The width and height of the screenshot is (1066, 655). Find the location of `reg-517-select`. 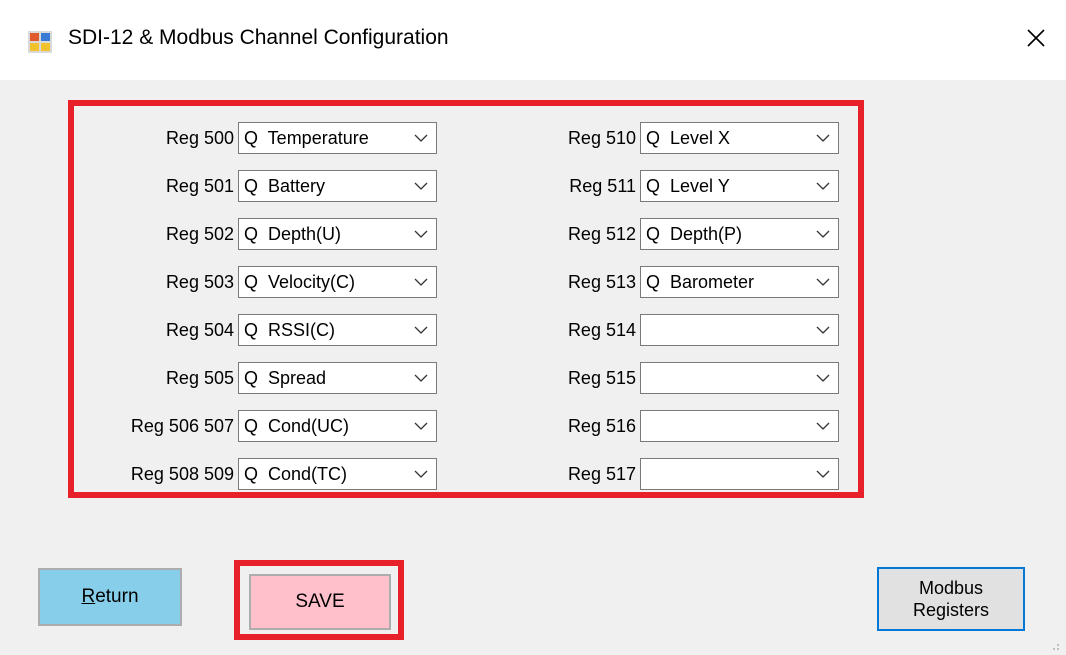

reg-517-select is located at coordinates (739, 474).